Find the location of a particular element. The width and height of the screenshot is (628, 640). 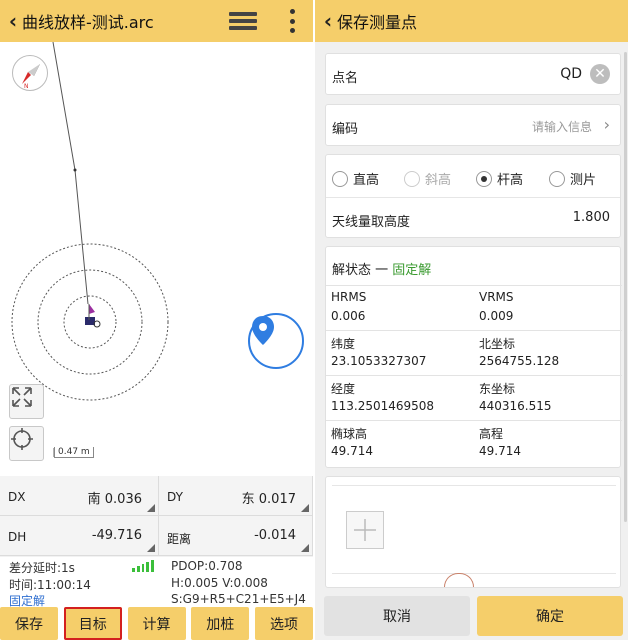

save-point-top-bar: ‹ 保存测量点 is located at coordinates (471, 21).